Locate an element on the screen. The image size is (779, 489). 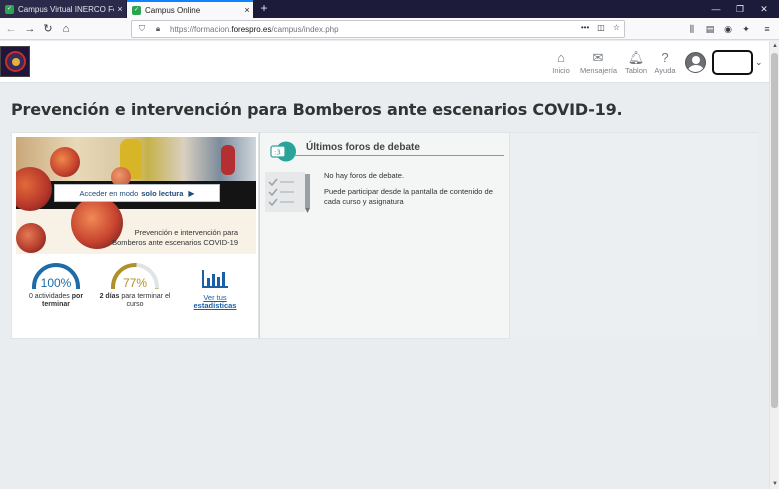
play-icon: ▶ is located at coordinates (191, 193).